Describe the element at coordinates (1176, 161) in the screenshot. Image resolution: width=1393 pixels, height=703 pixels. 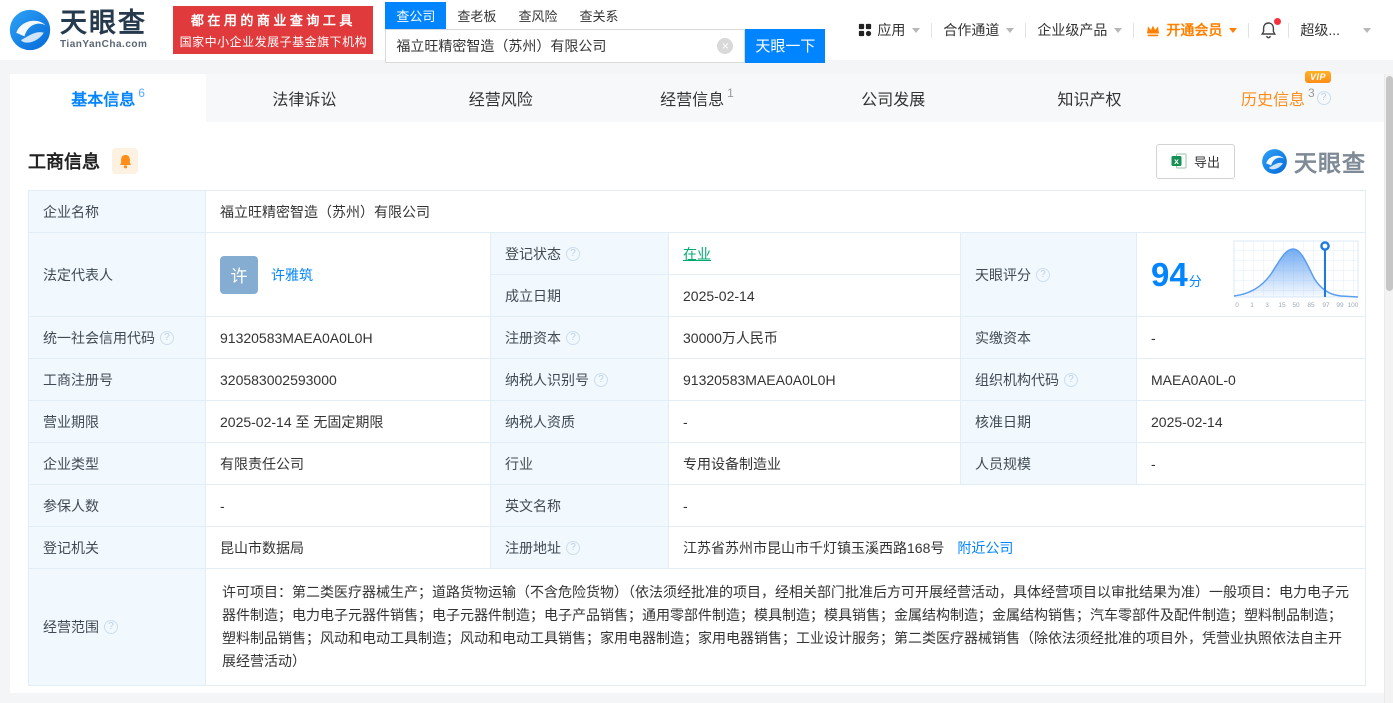
I see `svg-text: x` at that location.